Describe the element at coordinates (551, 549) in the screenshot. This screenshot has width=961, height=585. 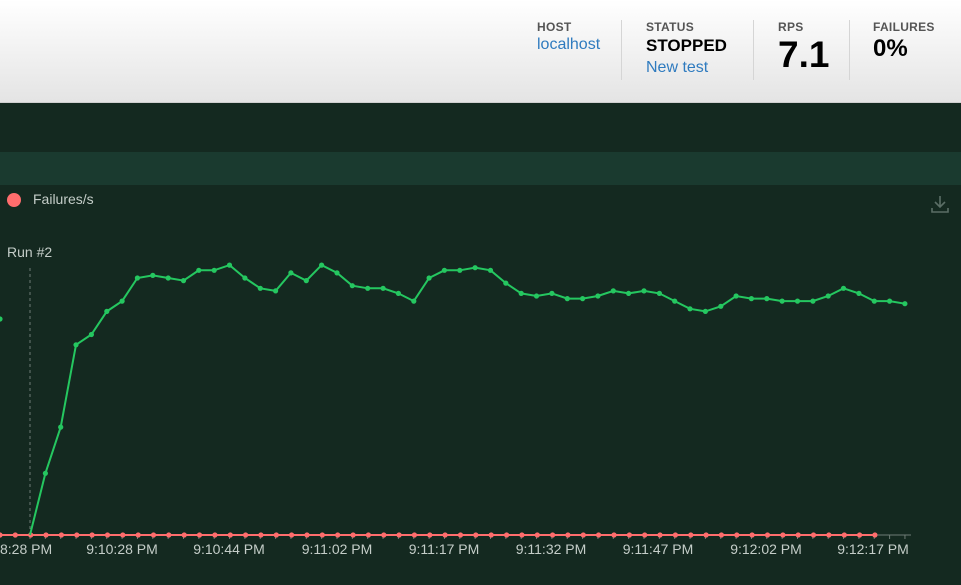
I see `x-tick-label: 9:11:32 PM` at that location.